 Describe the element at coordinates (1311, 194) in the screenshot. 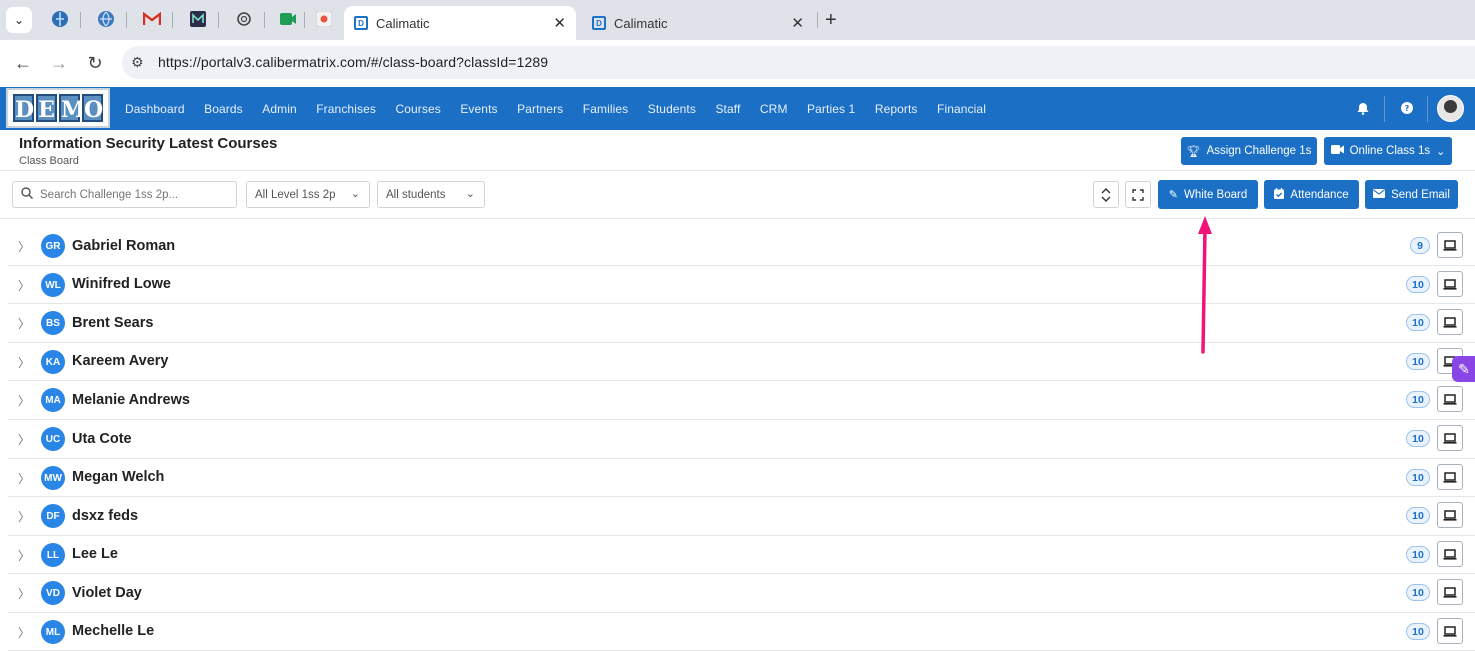

I see `attendance-button: Attendance` at that location.